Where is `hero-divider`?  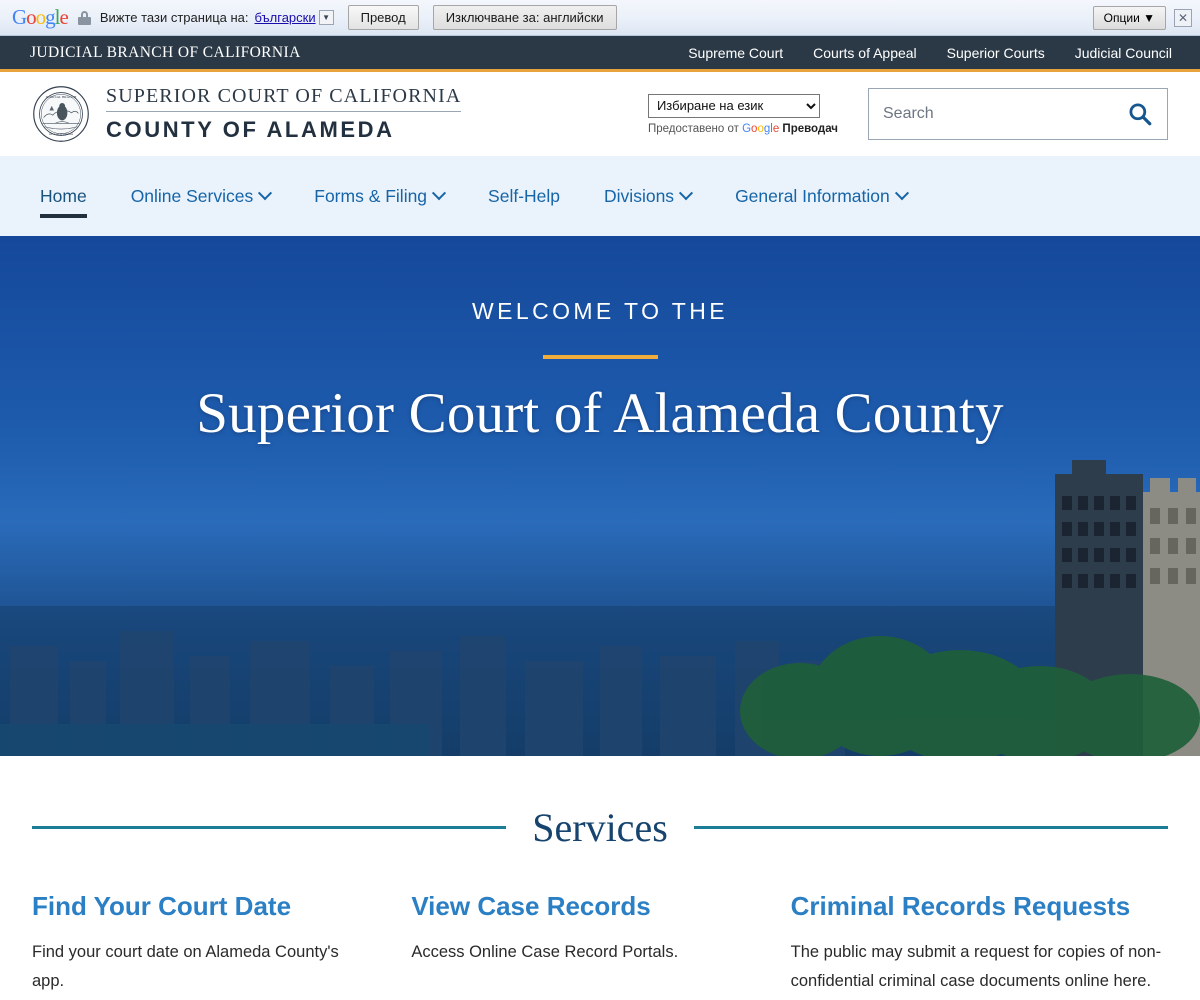 hero-divider is located at coordinates (600, 357).